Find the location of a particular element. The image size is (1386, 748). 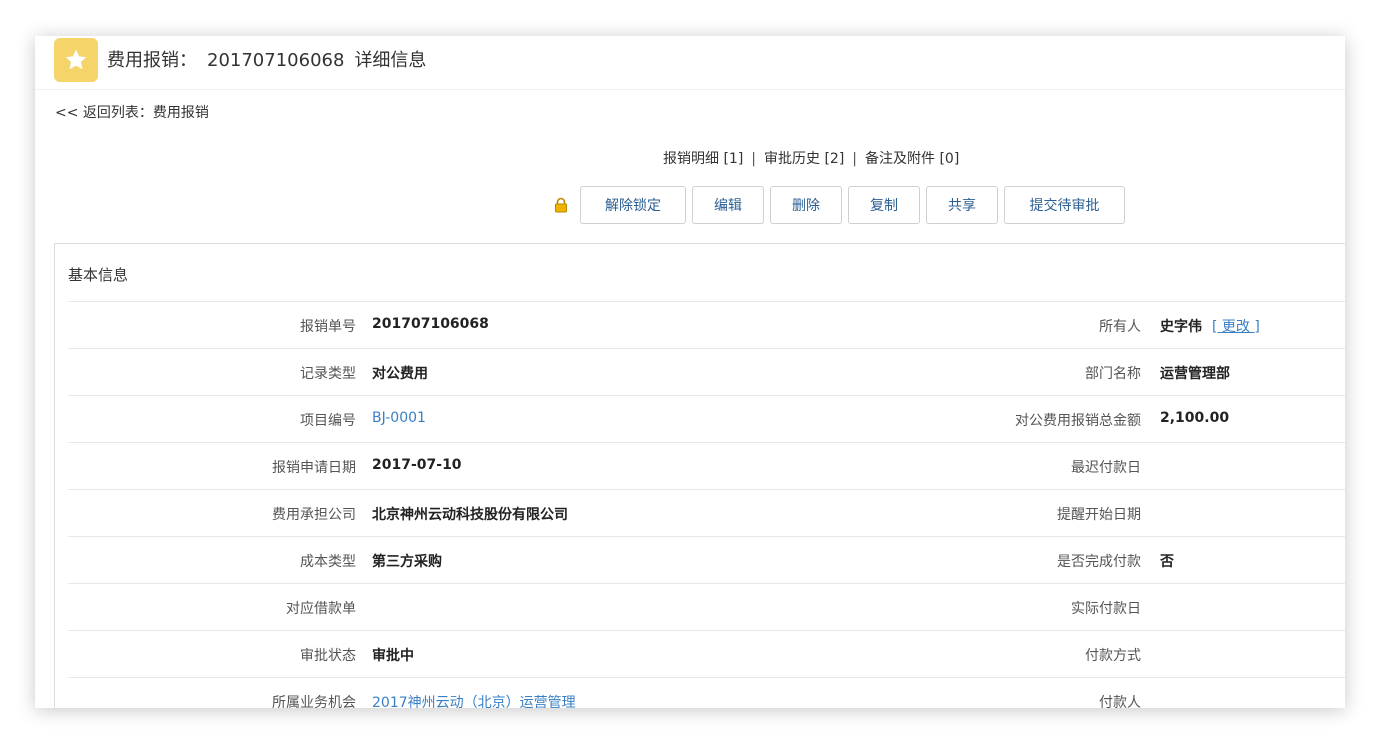

star-icon is located at coordinates (76, 60).